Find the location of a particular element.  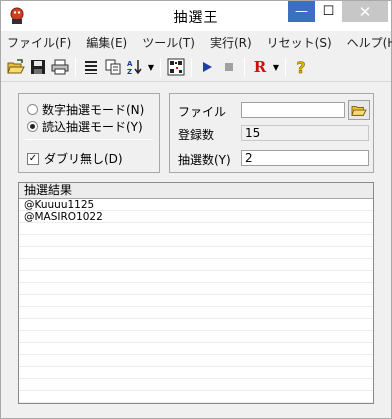

list-button is located at coordinates (91, 67).